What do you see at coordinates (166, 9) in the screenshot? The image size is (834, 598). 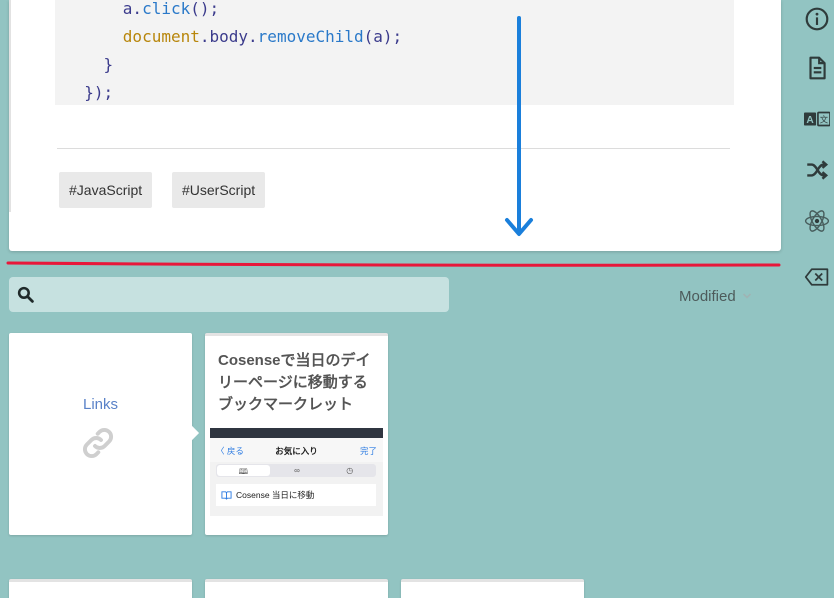 I see `code-token: click` at bounding box center [166, 9].